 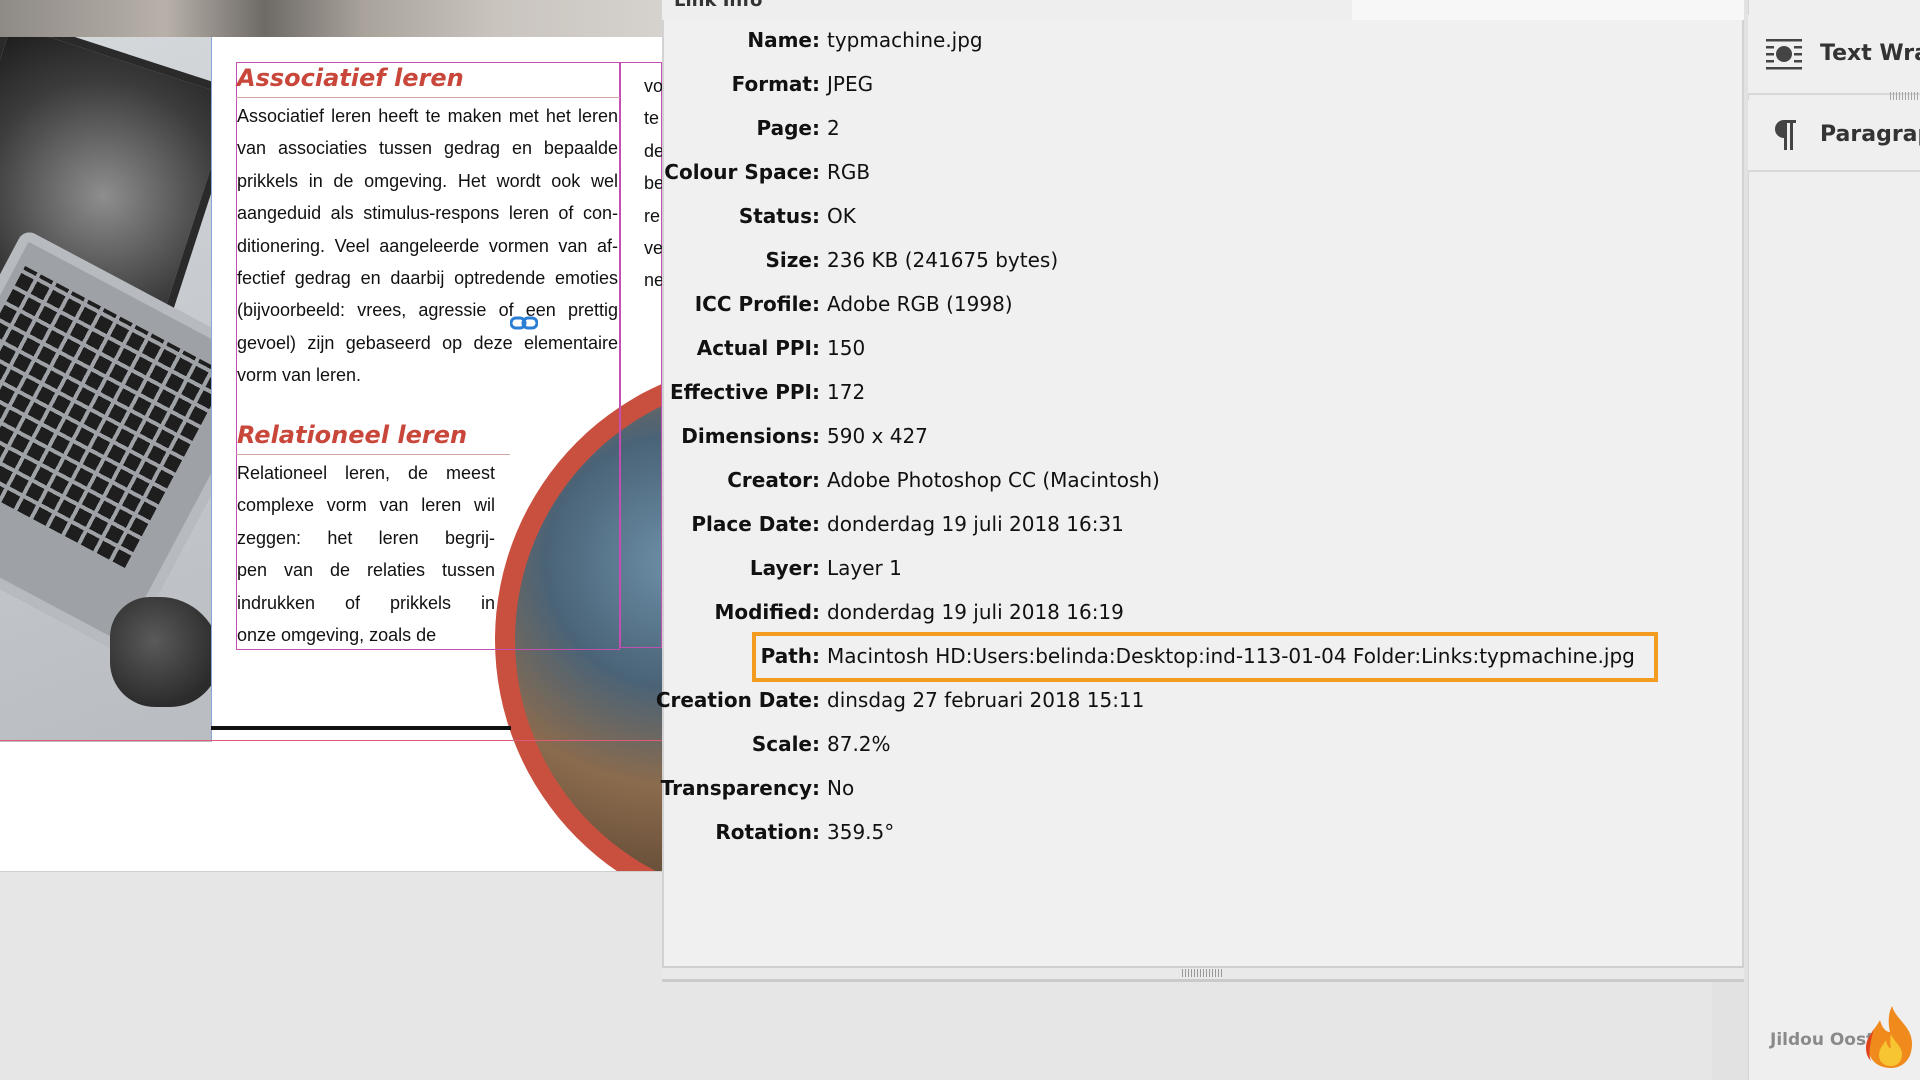 What do you see at coordinates (410, 832) in the screenshot?
I see `info-label-rotation: Rotation:` at bounding box center [410, 832].